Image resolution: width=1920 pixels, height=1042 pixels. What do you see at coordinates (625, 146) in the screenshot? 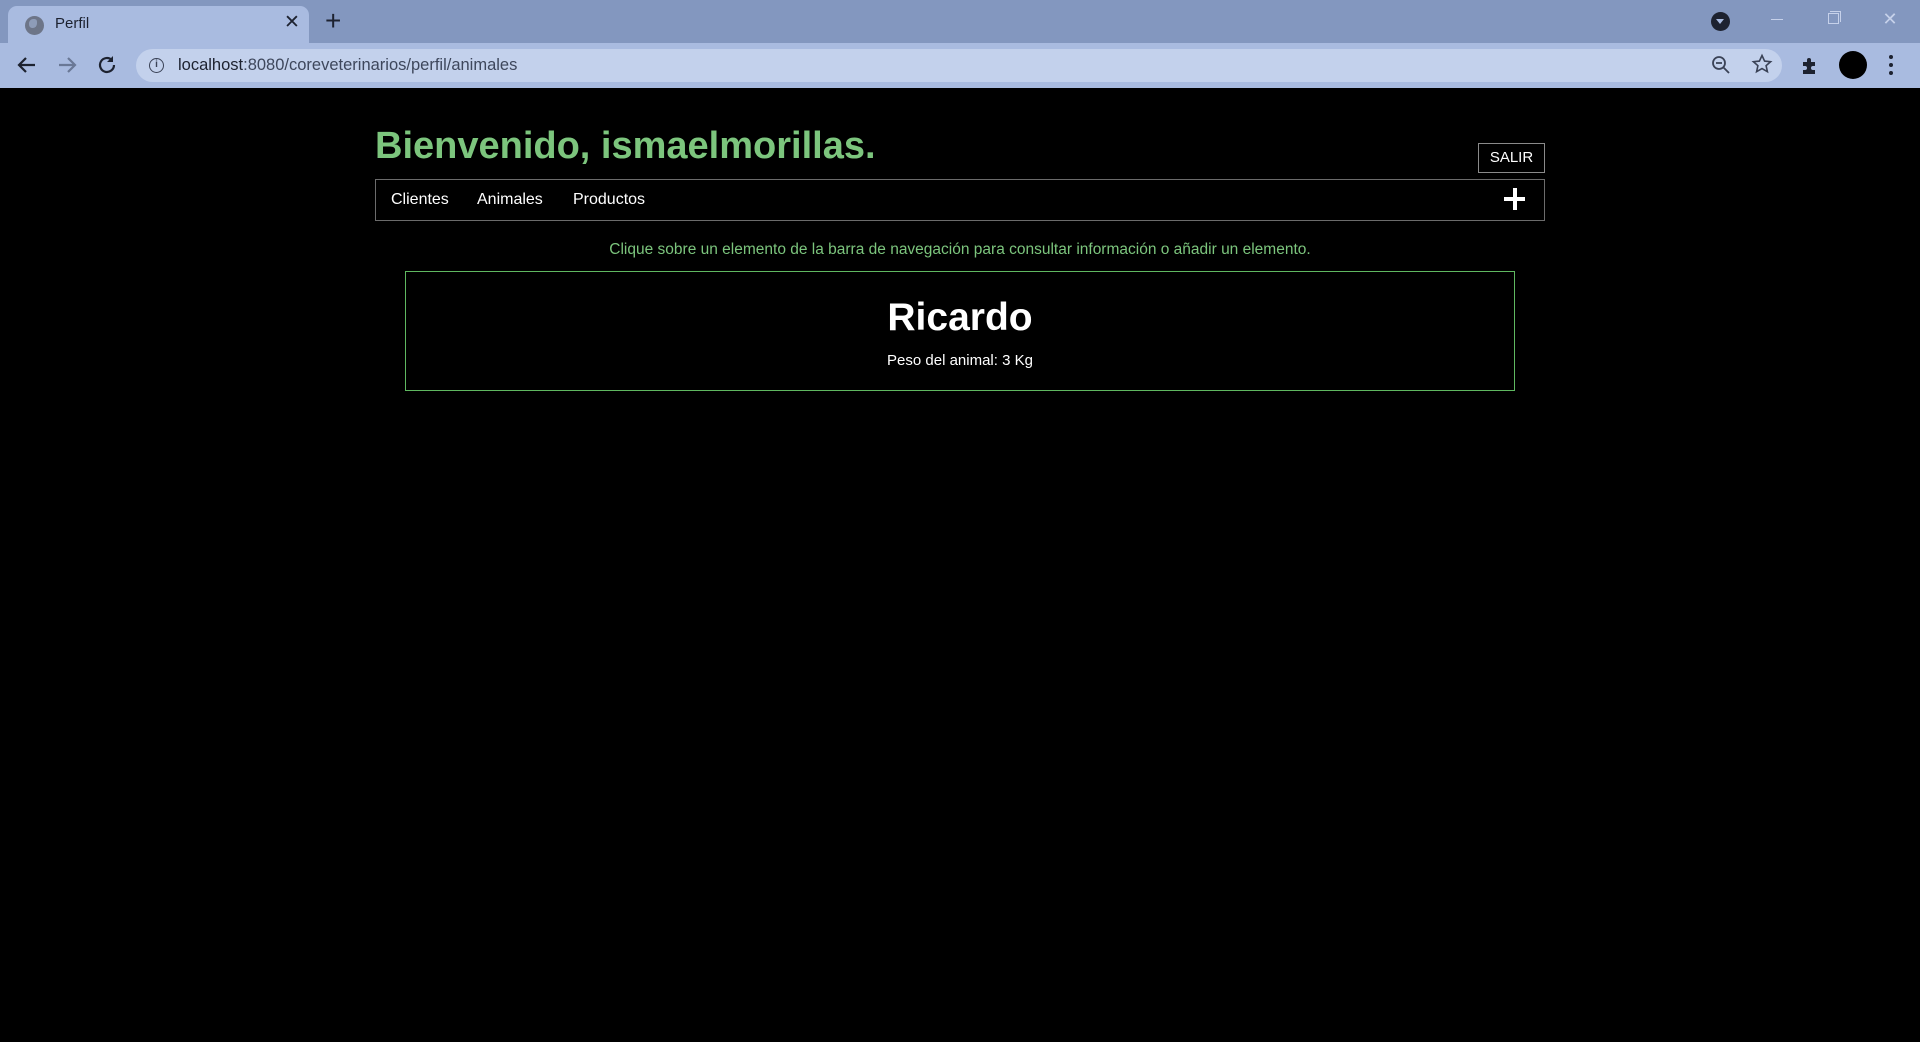
I see `page-title: Bienvenido, ismaelmorillas.` at bounding box center [625, 146].